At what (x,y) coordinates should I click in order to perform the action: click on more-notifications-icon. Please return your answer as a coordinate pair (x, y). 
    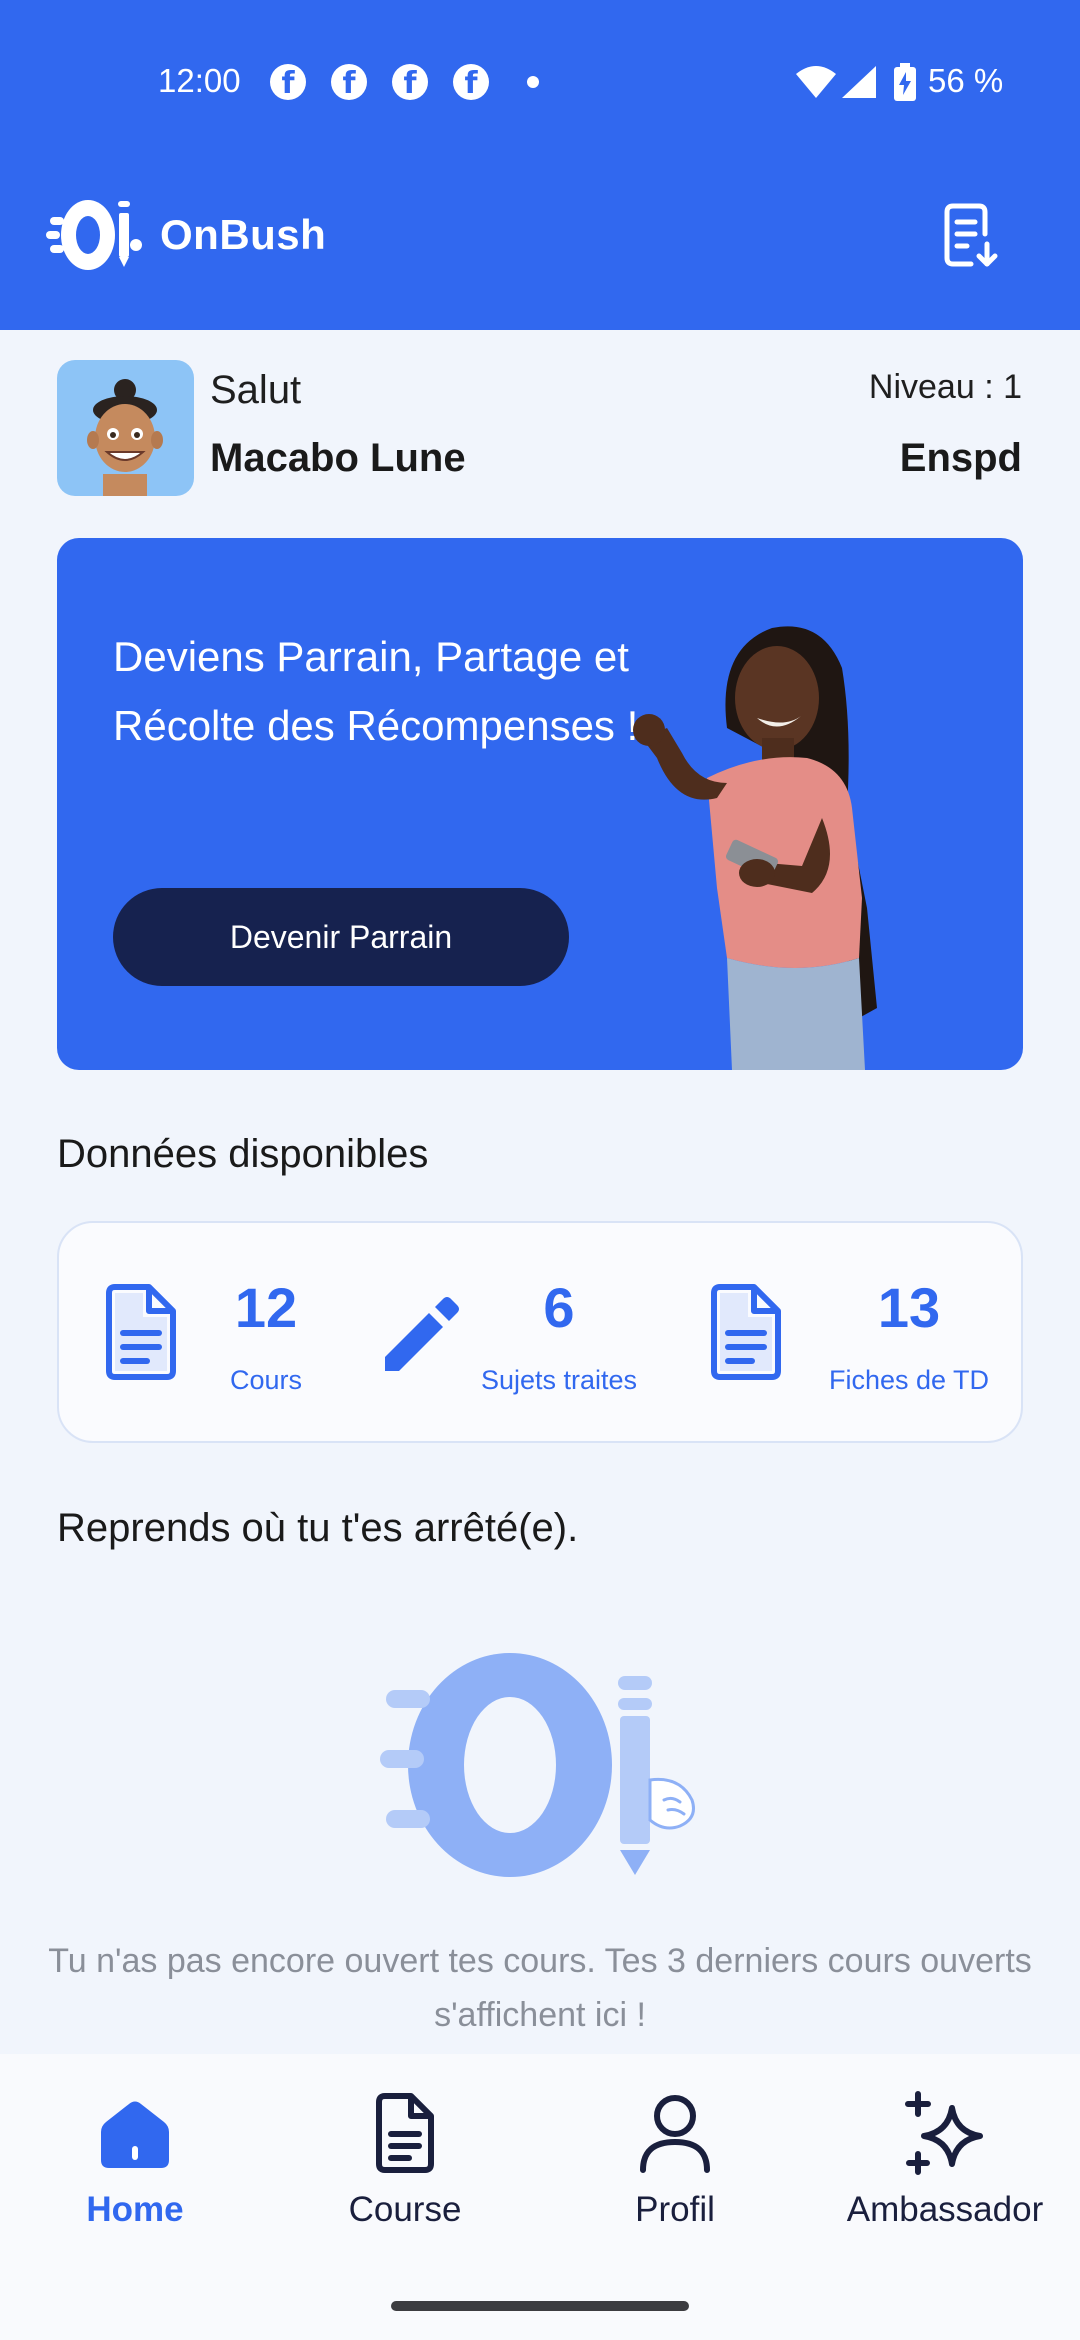
    Looking at the image, I should click on (533, 82).